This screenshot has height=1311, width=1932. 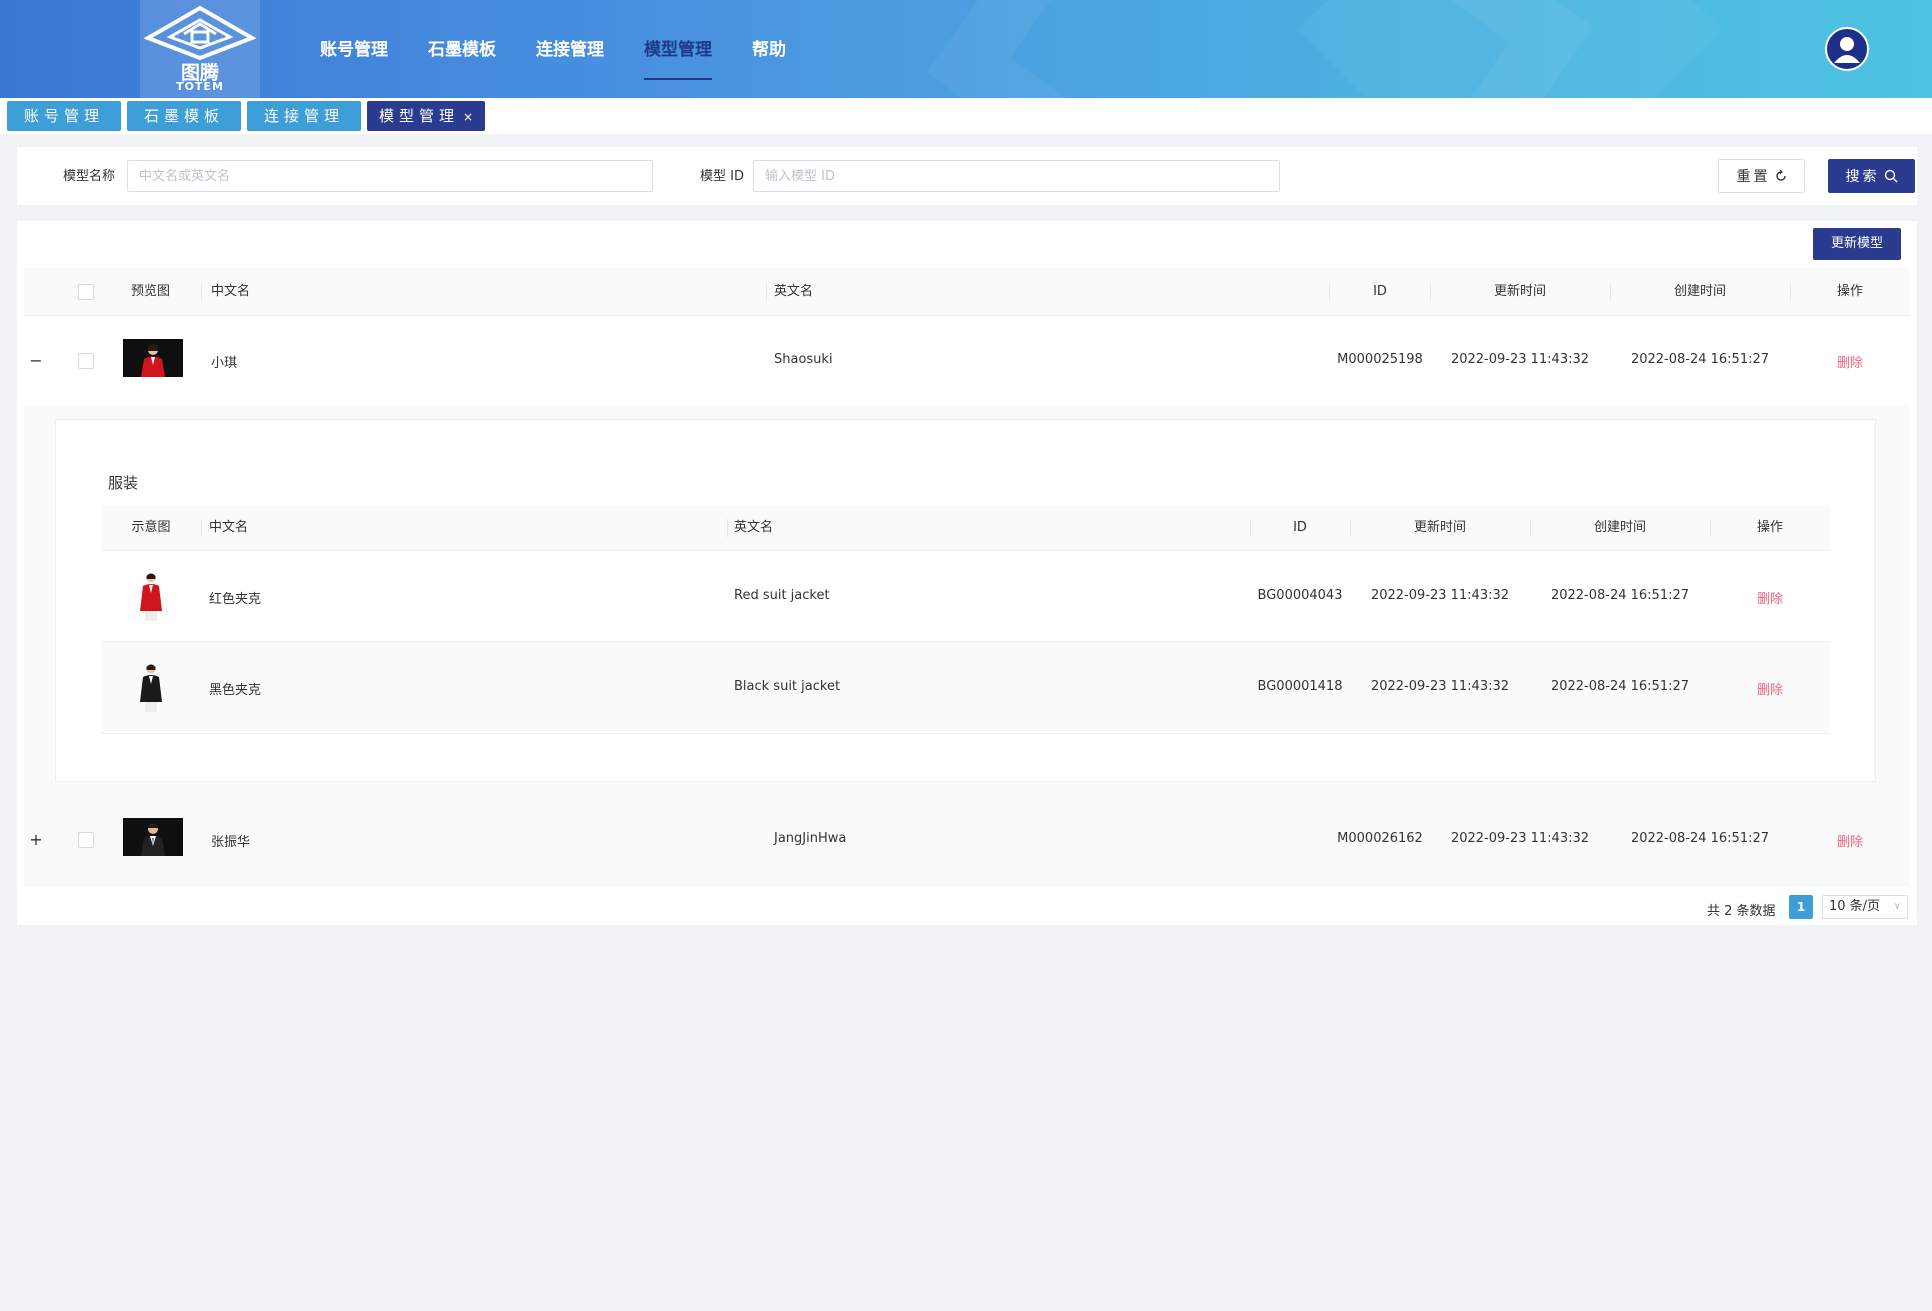 I want to click on row-id: M000025198, so click(x=1380, y=359).